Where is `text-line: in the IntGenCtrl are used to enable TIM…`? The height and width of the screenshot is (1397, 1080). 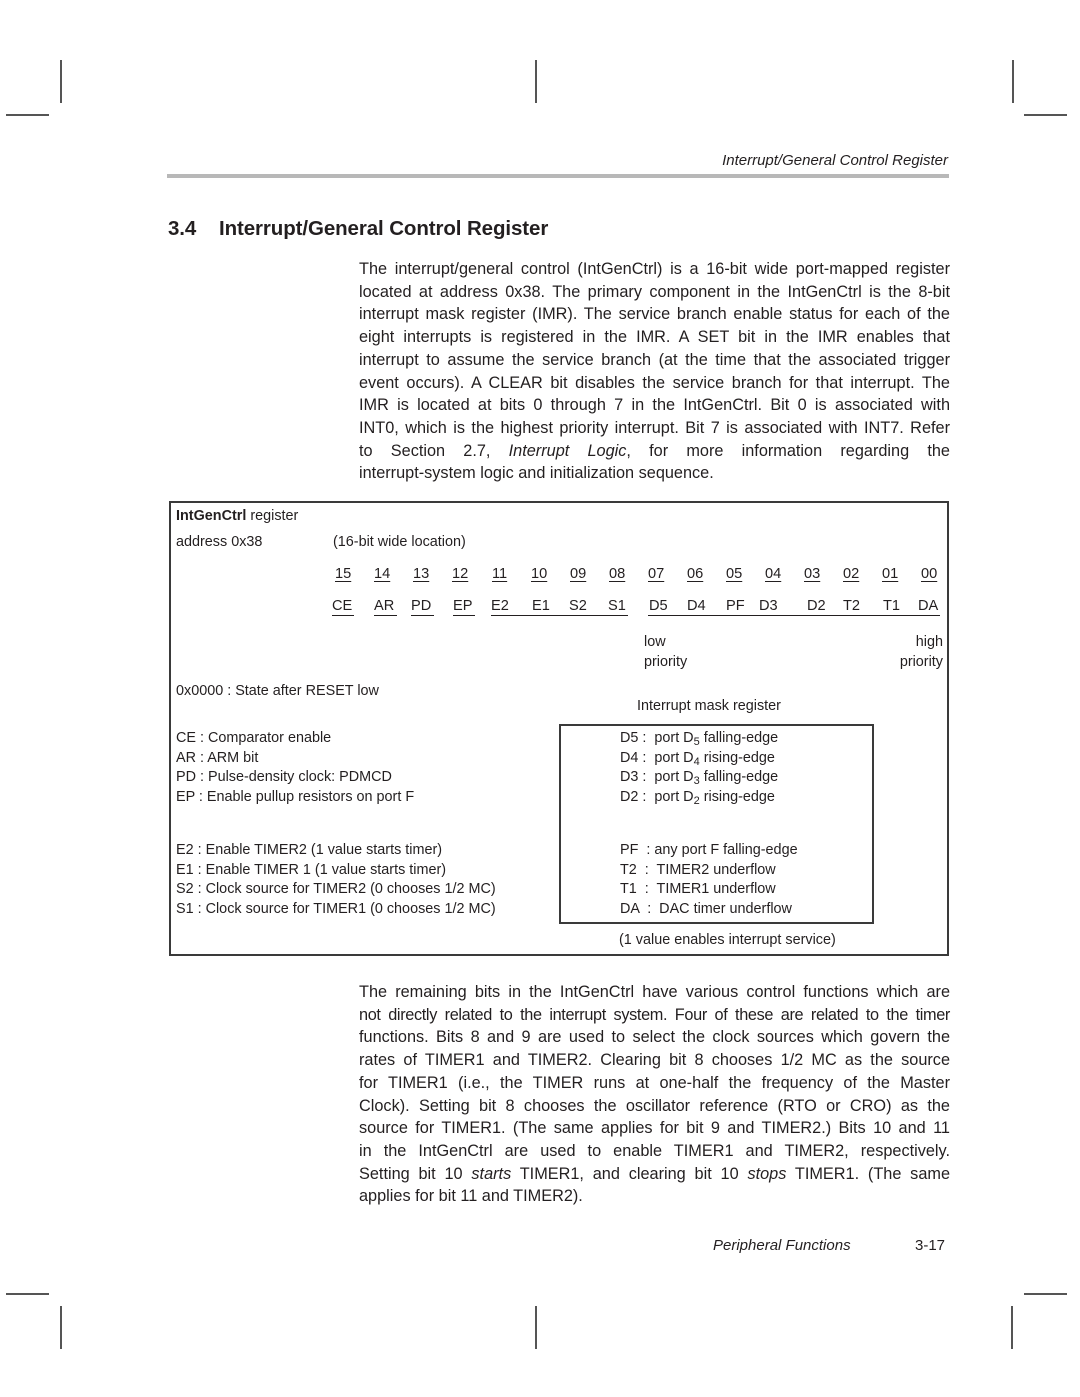
text-line: in the IntGenCtrl are used to enable TIM… is located at coordinates (654, 1150).